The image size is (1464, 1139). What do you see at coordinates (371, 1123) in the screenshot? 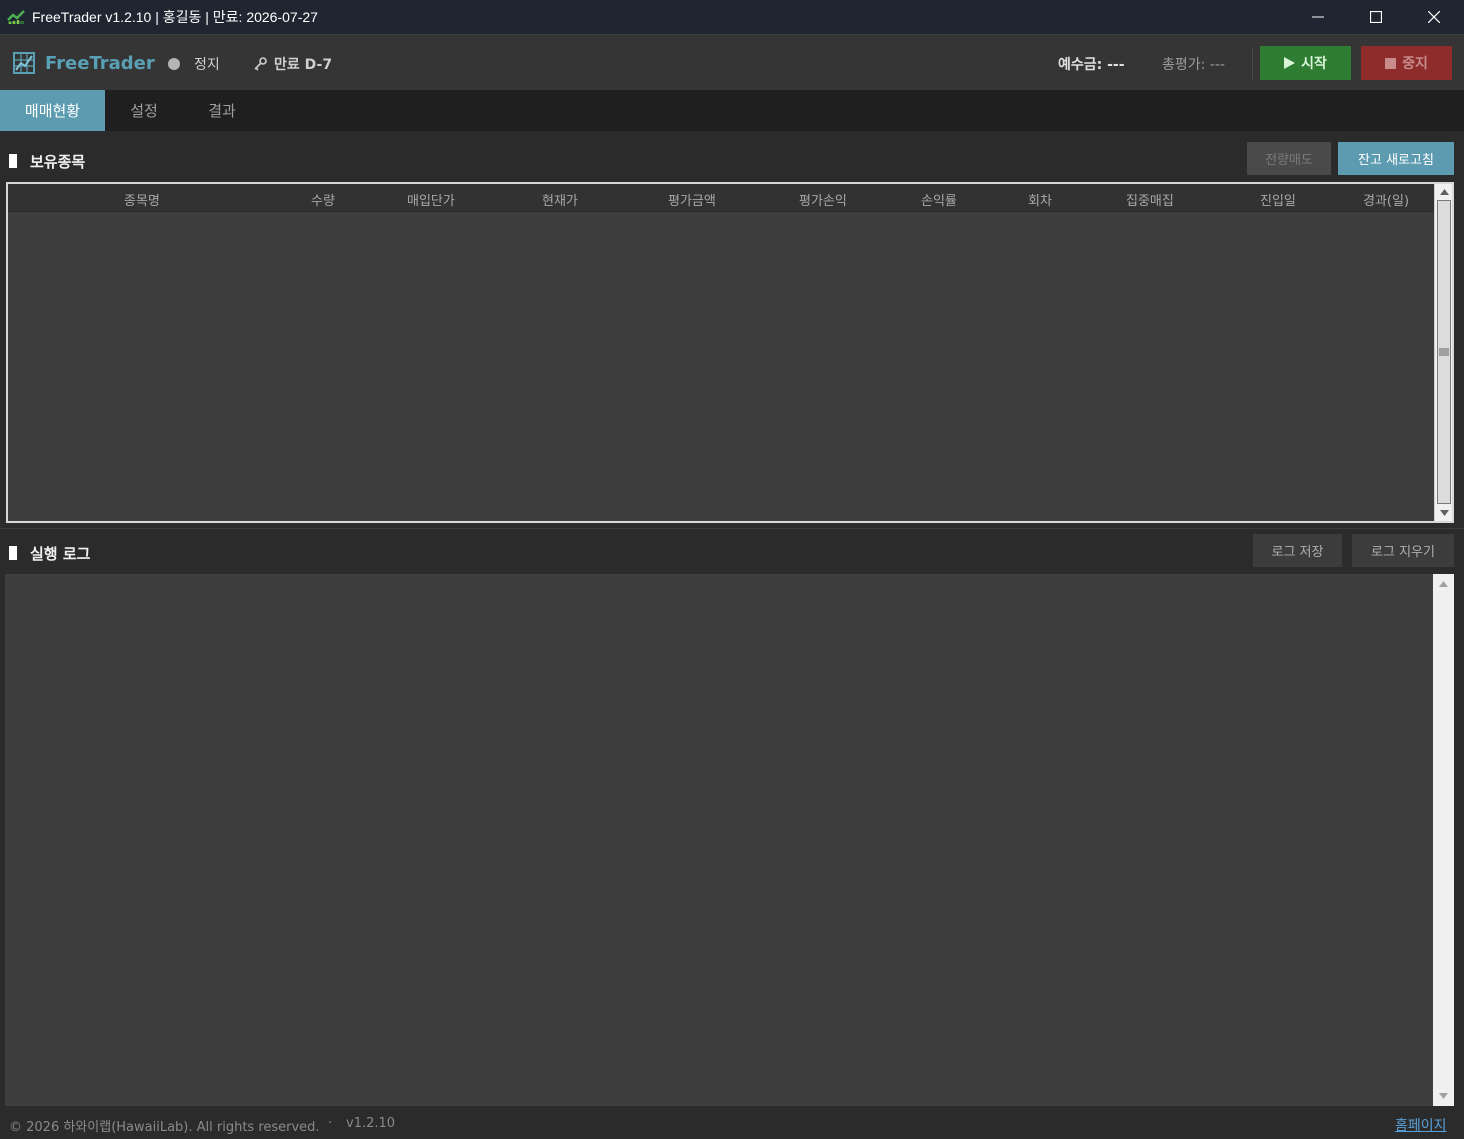
I see `version-text: v1.2.10` at bounding box center [371, 1123].